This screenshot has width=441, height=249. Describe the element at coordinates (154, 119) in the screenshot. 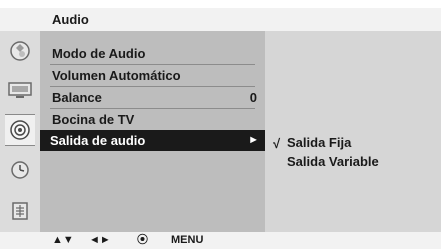

I see `menu-item-bocina-de-tv: Bocina de TV` at that location.